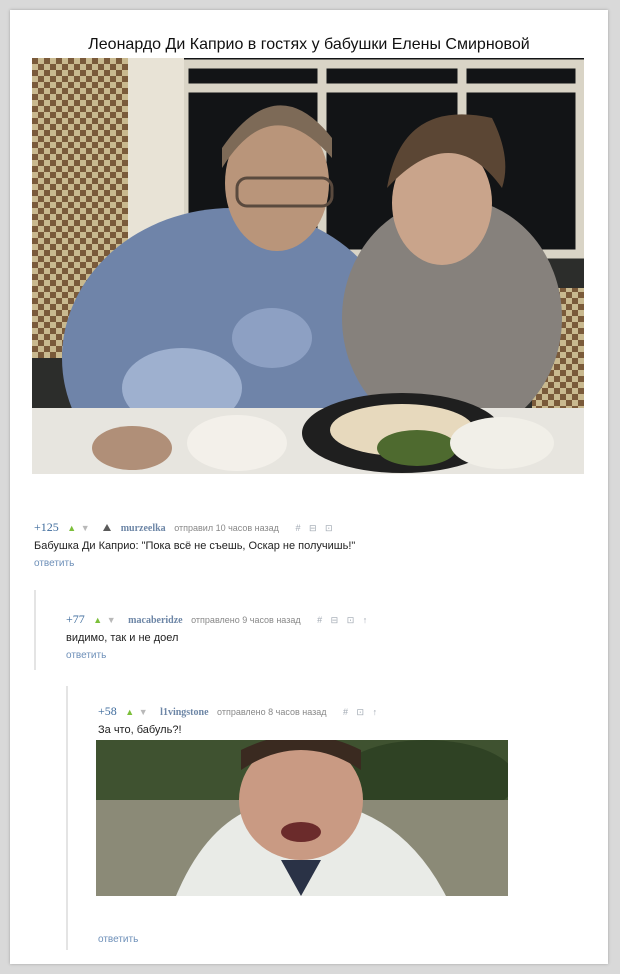 The height and width of the screenshot is (974, 620). I want to click on comment-author: macaberidze, so click(155, 620).